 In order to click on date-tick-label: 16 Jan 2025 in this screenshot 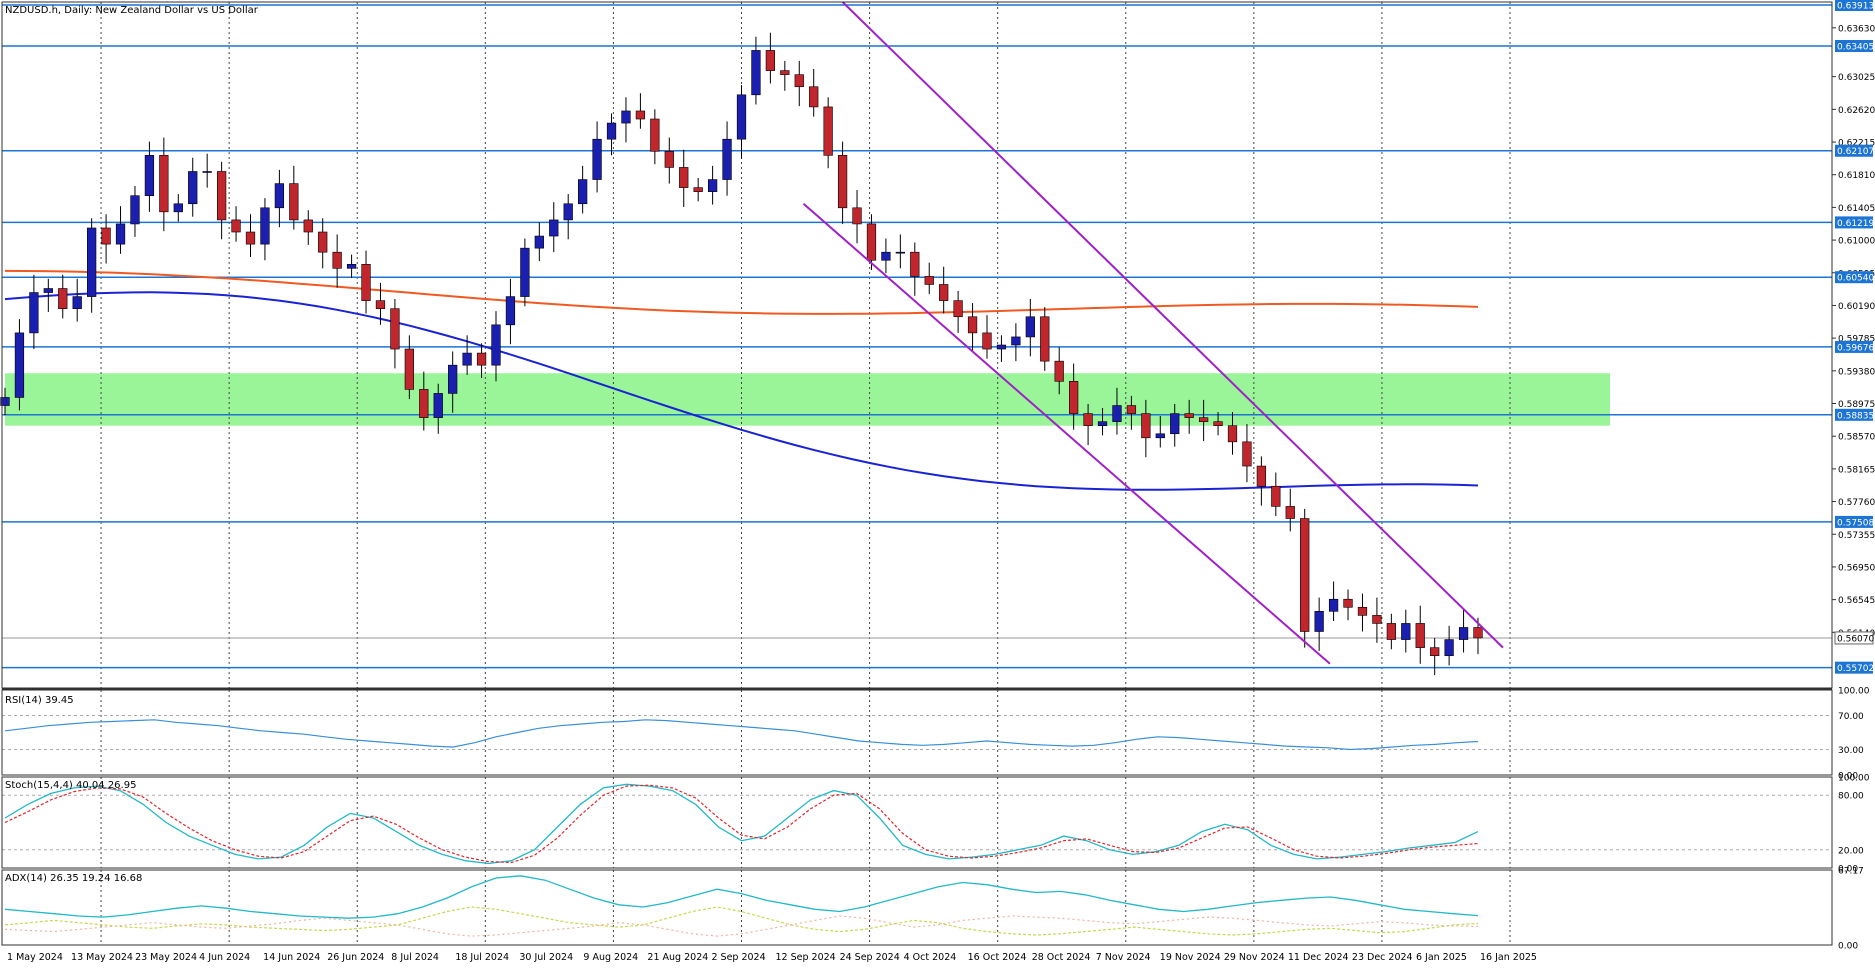, I will do `click(1508, 957)`.